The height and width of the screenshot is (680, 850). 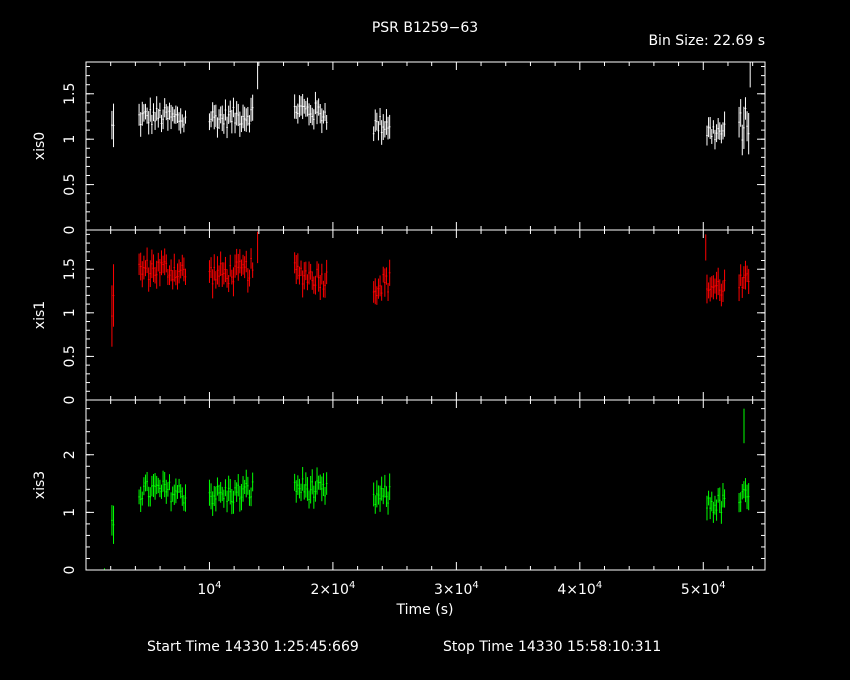 What do you see at coordinates (430, 289) in the screenshot?
I see `series-xis1` at bounding box center [430, 289].